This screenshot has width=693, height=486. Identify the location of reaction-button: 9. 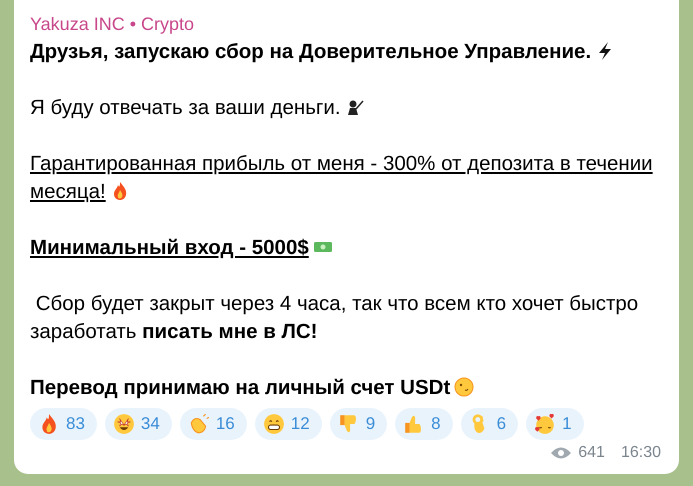
(359, 424).